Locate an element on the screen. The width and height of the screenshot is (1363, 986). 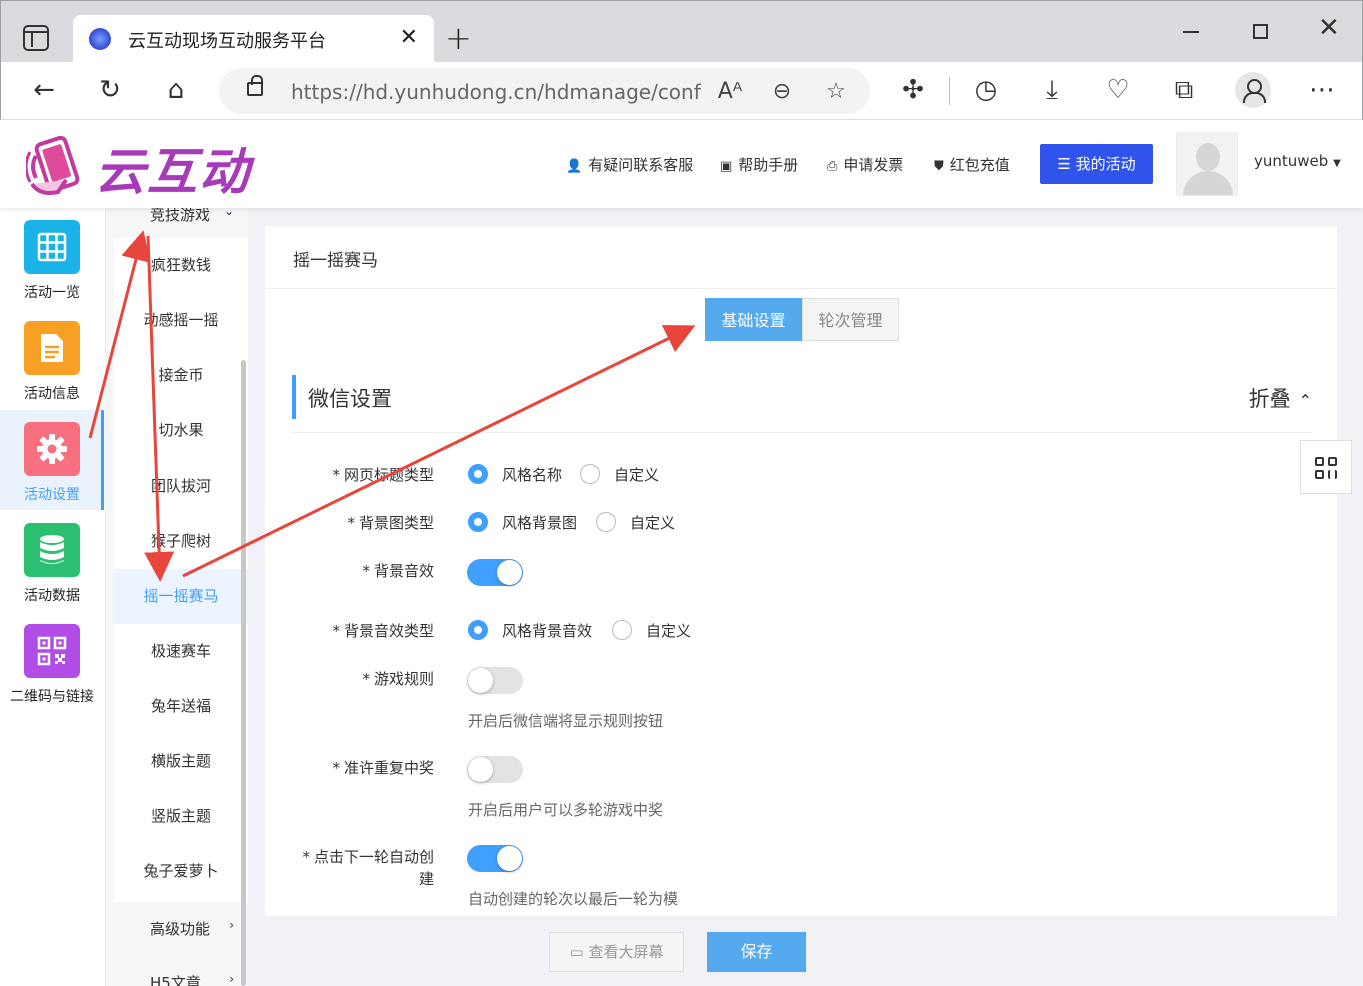
nav-invoice: ⎙ 申请发票 is located at coordinates (865, 164).